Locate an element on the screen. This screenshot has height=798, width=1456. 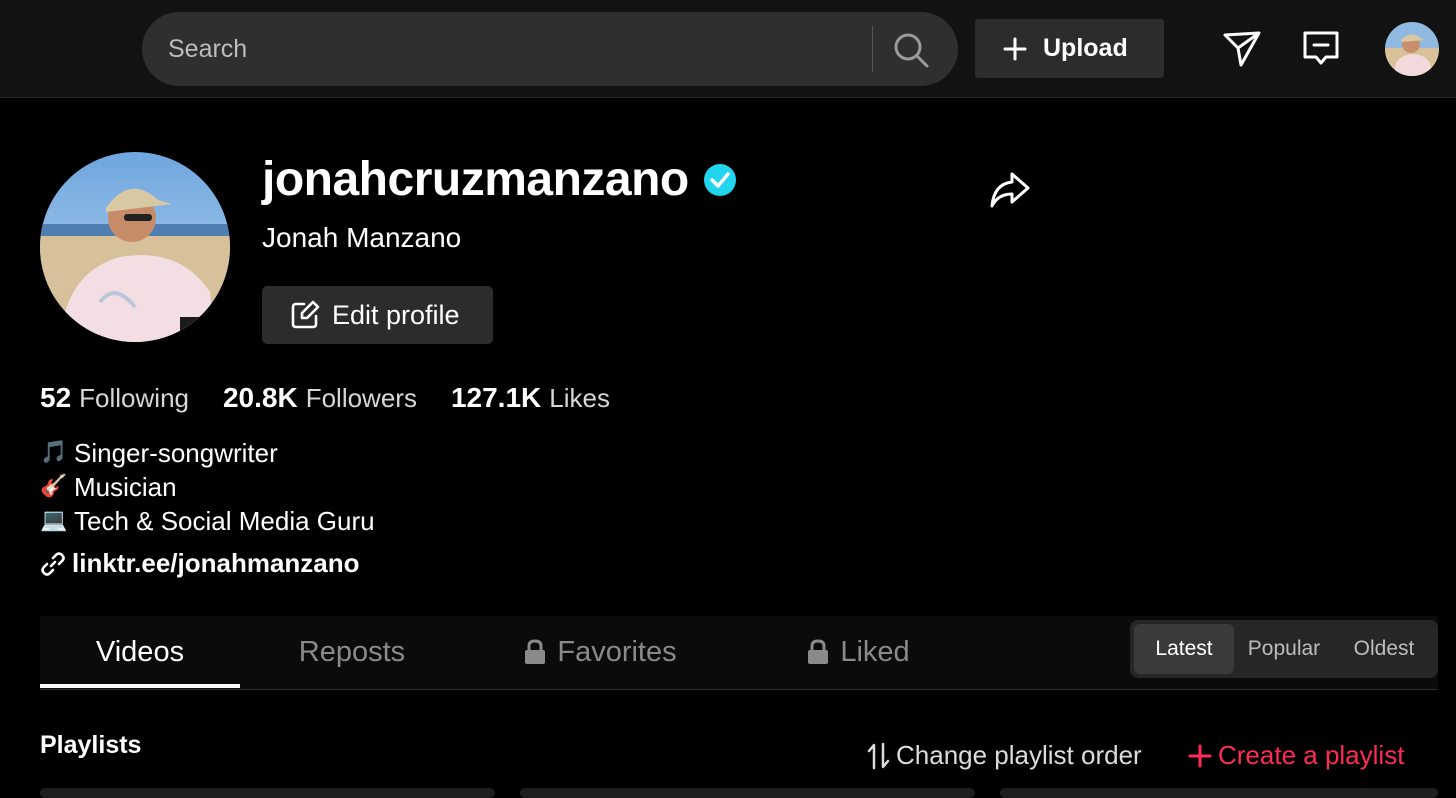
edit-profile-button: Edit profile is located at coordinates (377, 315).